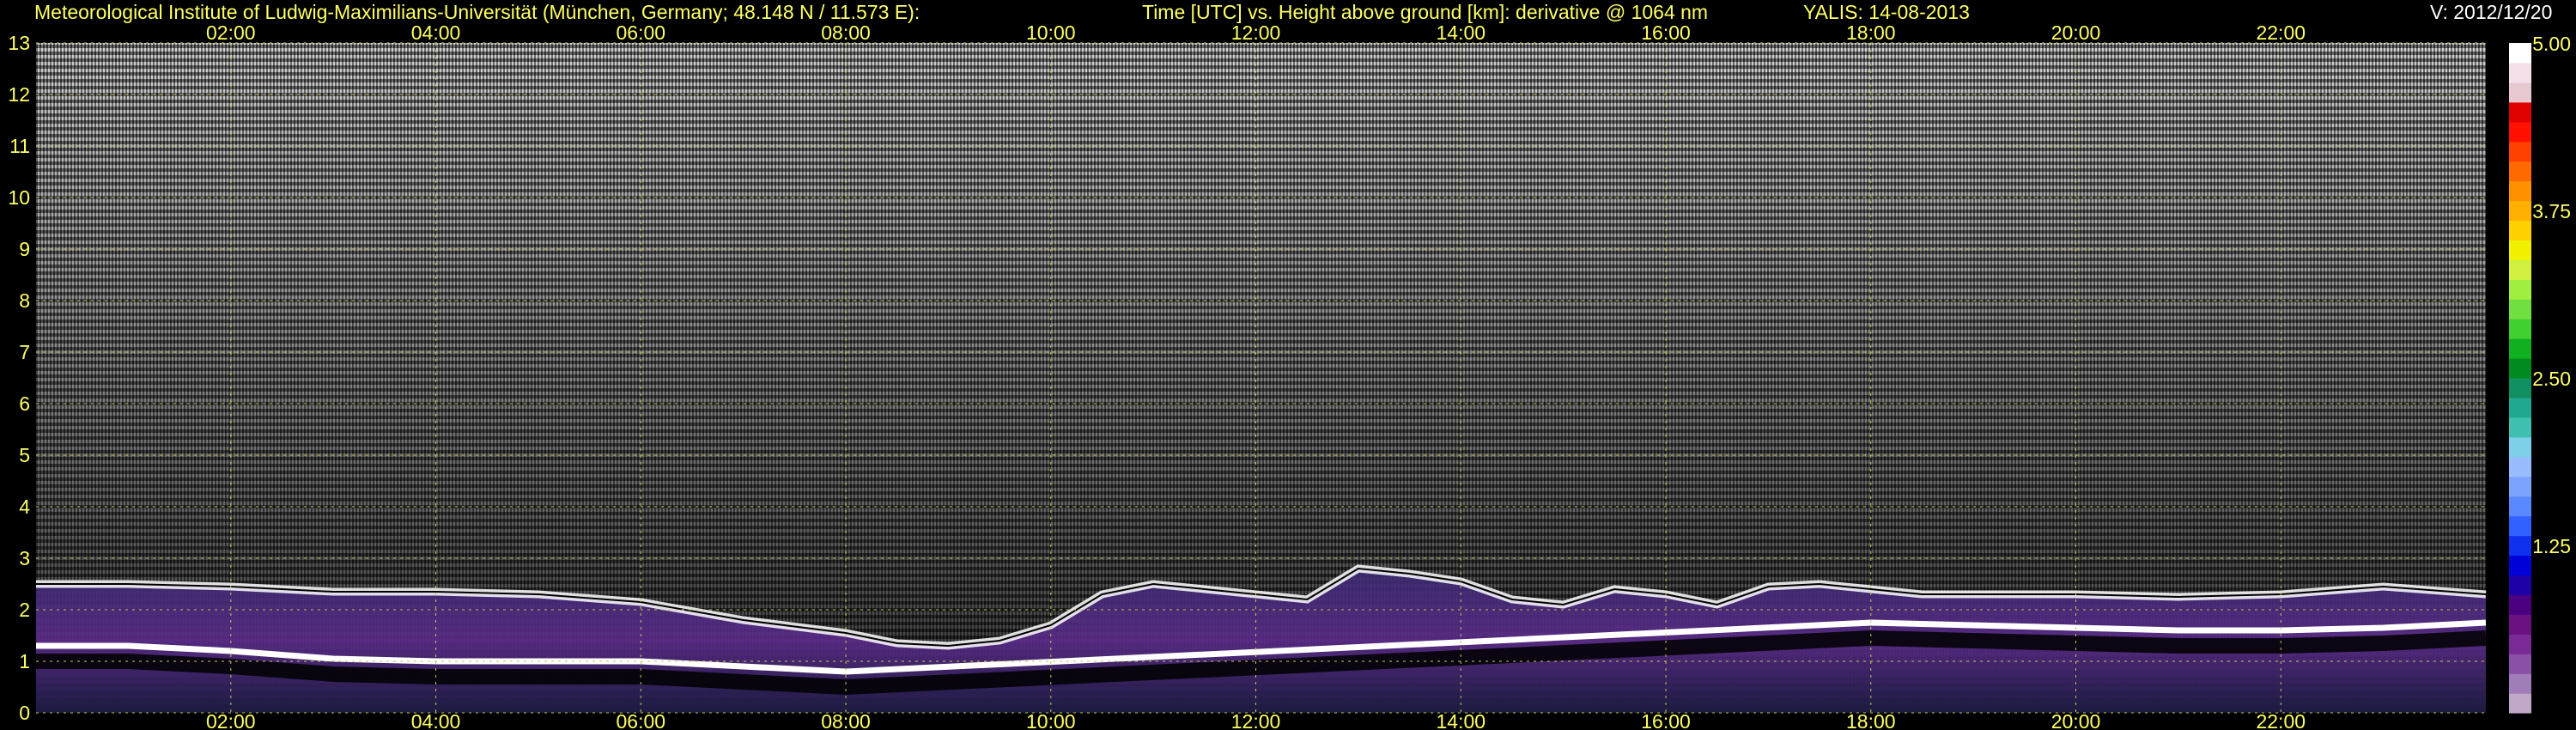 The width and height of the screenshot is (2576, 730). I want to click on x-tick-bottom-4: 10:00, so click(1051, 720).